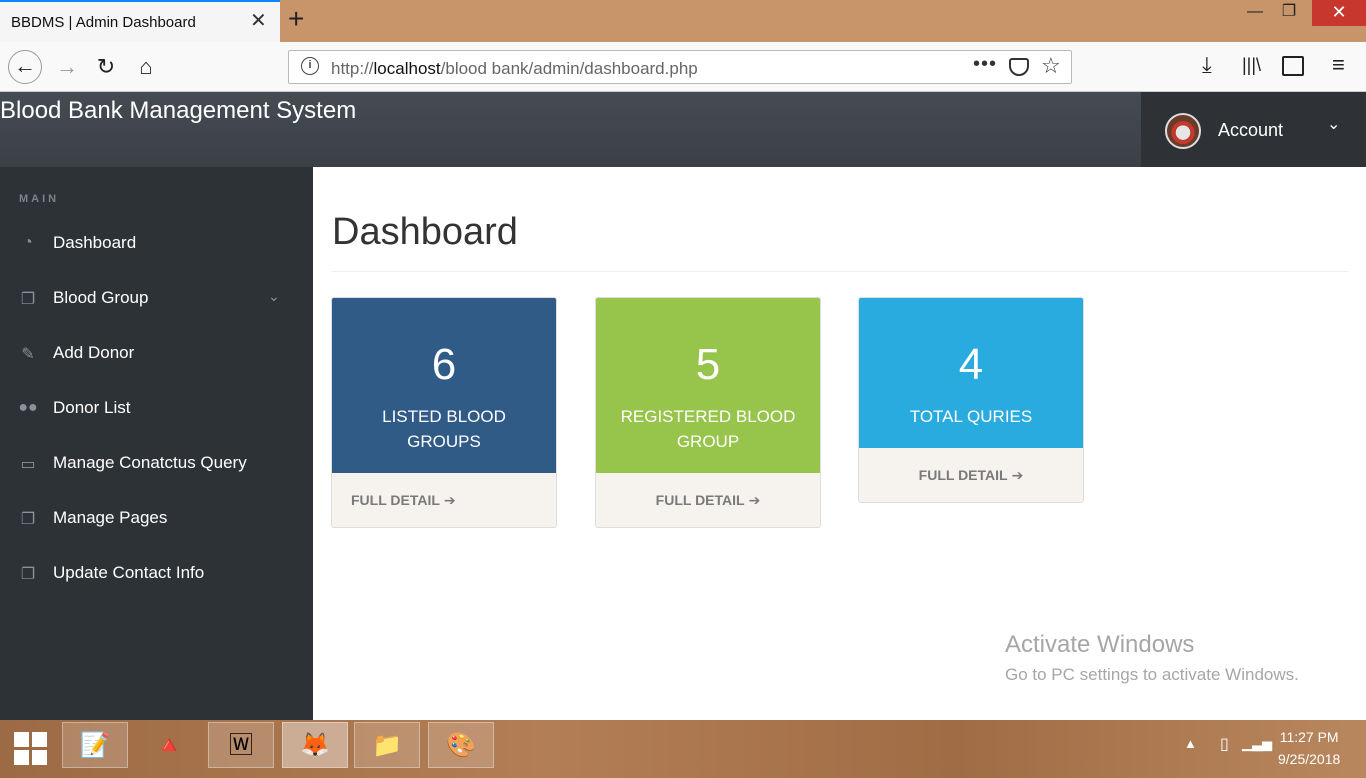  I want to click on stat-label: REGISTERED BLOOD GROUP, so click(708, 429).